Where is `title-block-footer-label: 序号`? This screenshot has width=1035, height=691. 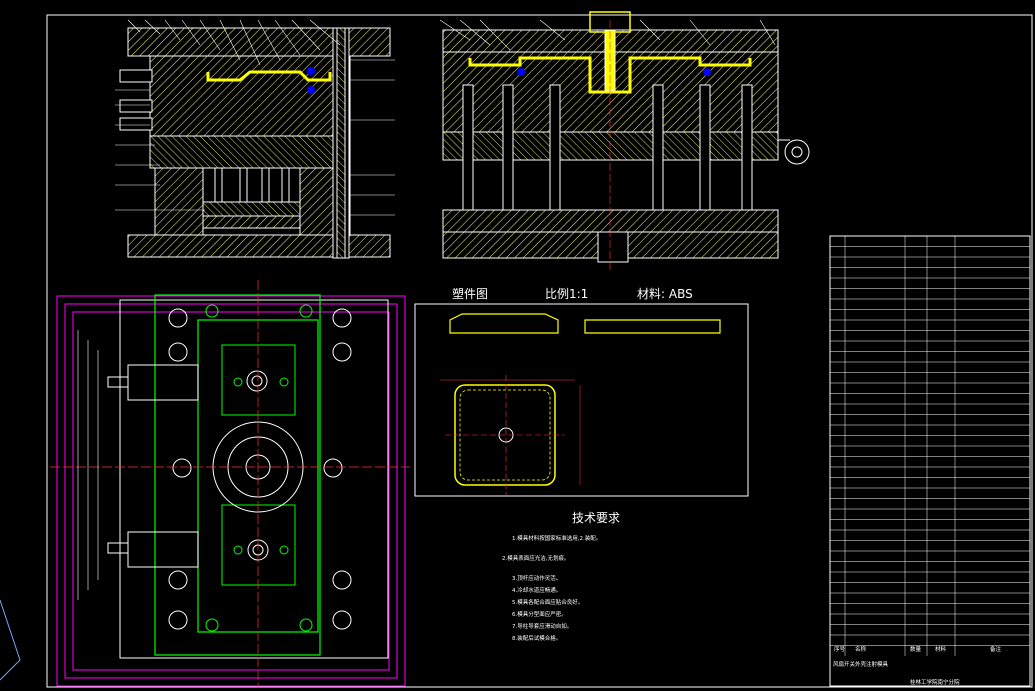
title-block-footer-label: 序号 is located at coordinates (840, 649).